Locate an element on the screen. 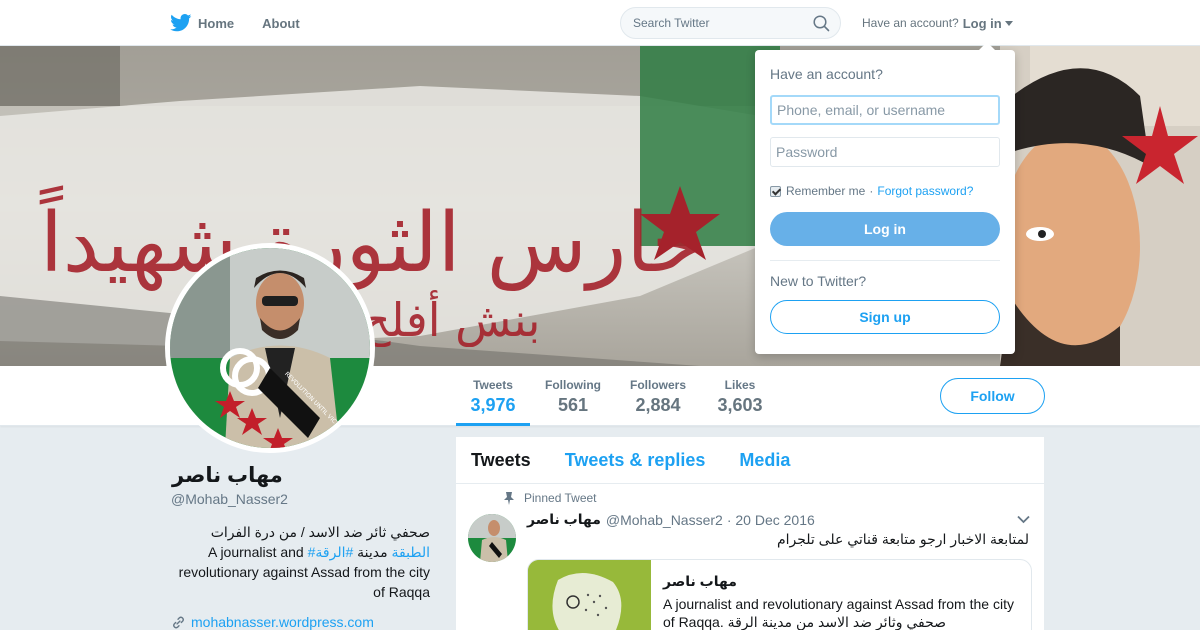 This screenshot has width=1200, height=630. pinned-label-text: Pinned Tweet is located at coordinates (560, 498).